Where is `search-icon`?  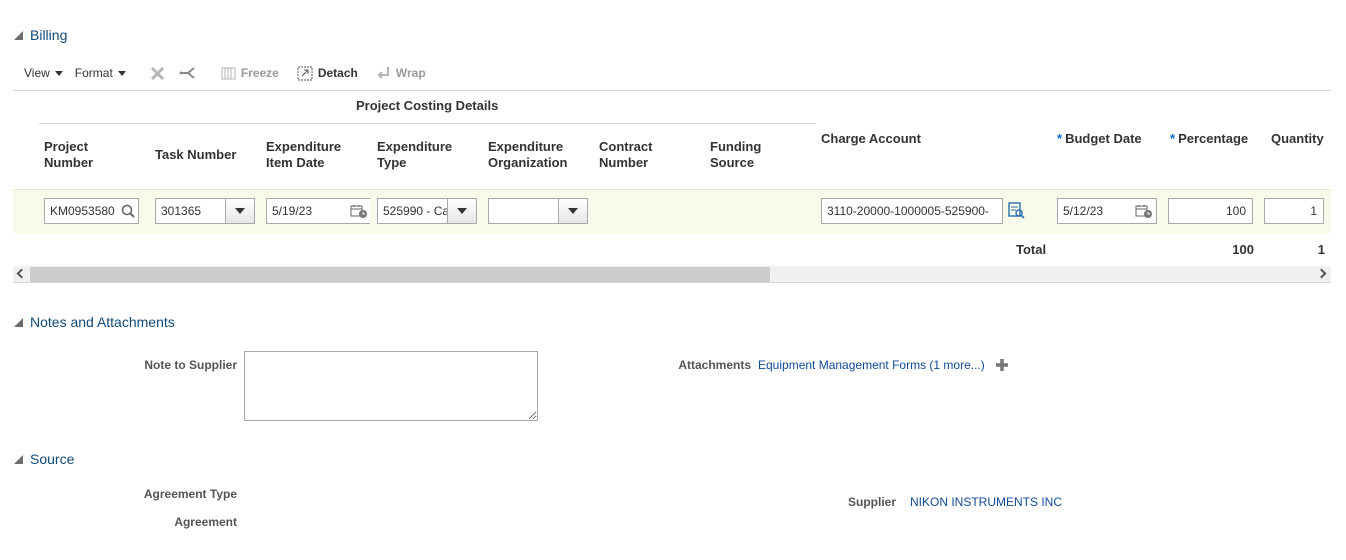 search-icon is located at coordinates (128, 211).